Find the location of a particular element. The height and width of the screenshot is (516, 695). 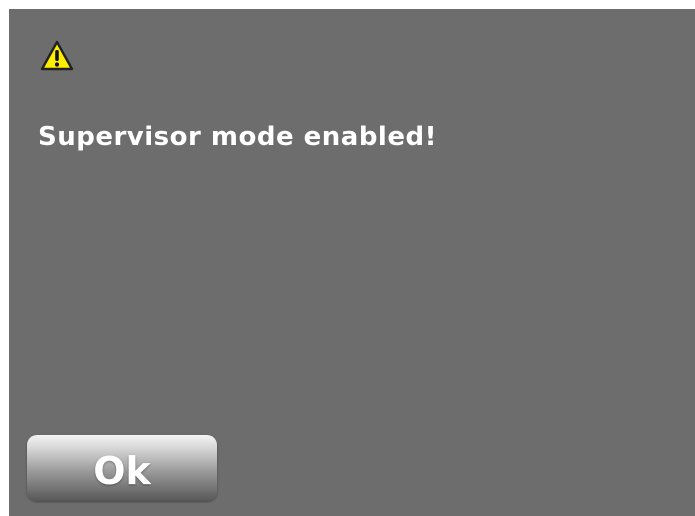

ok-button-label: Ok is located at coordinates (122, 471).